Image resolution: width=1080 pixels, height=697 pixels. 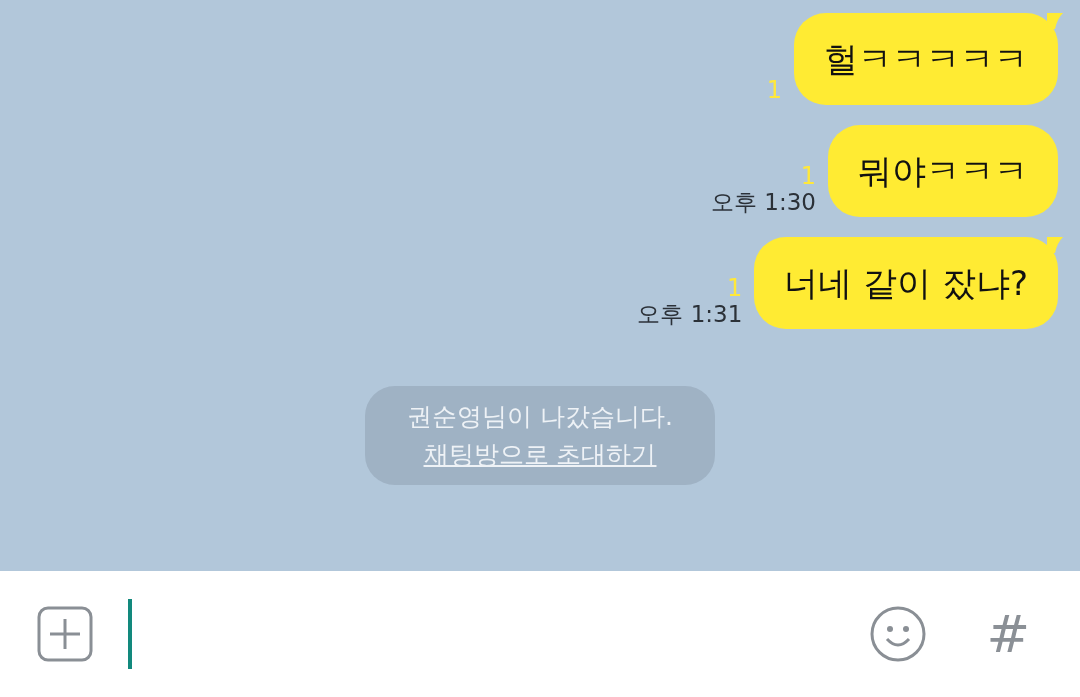 I want to click on emoji-icon, so click(x=898, y=634).